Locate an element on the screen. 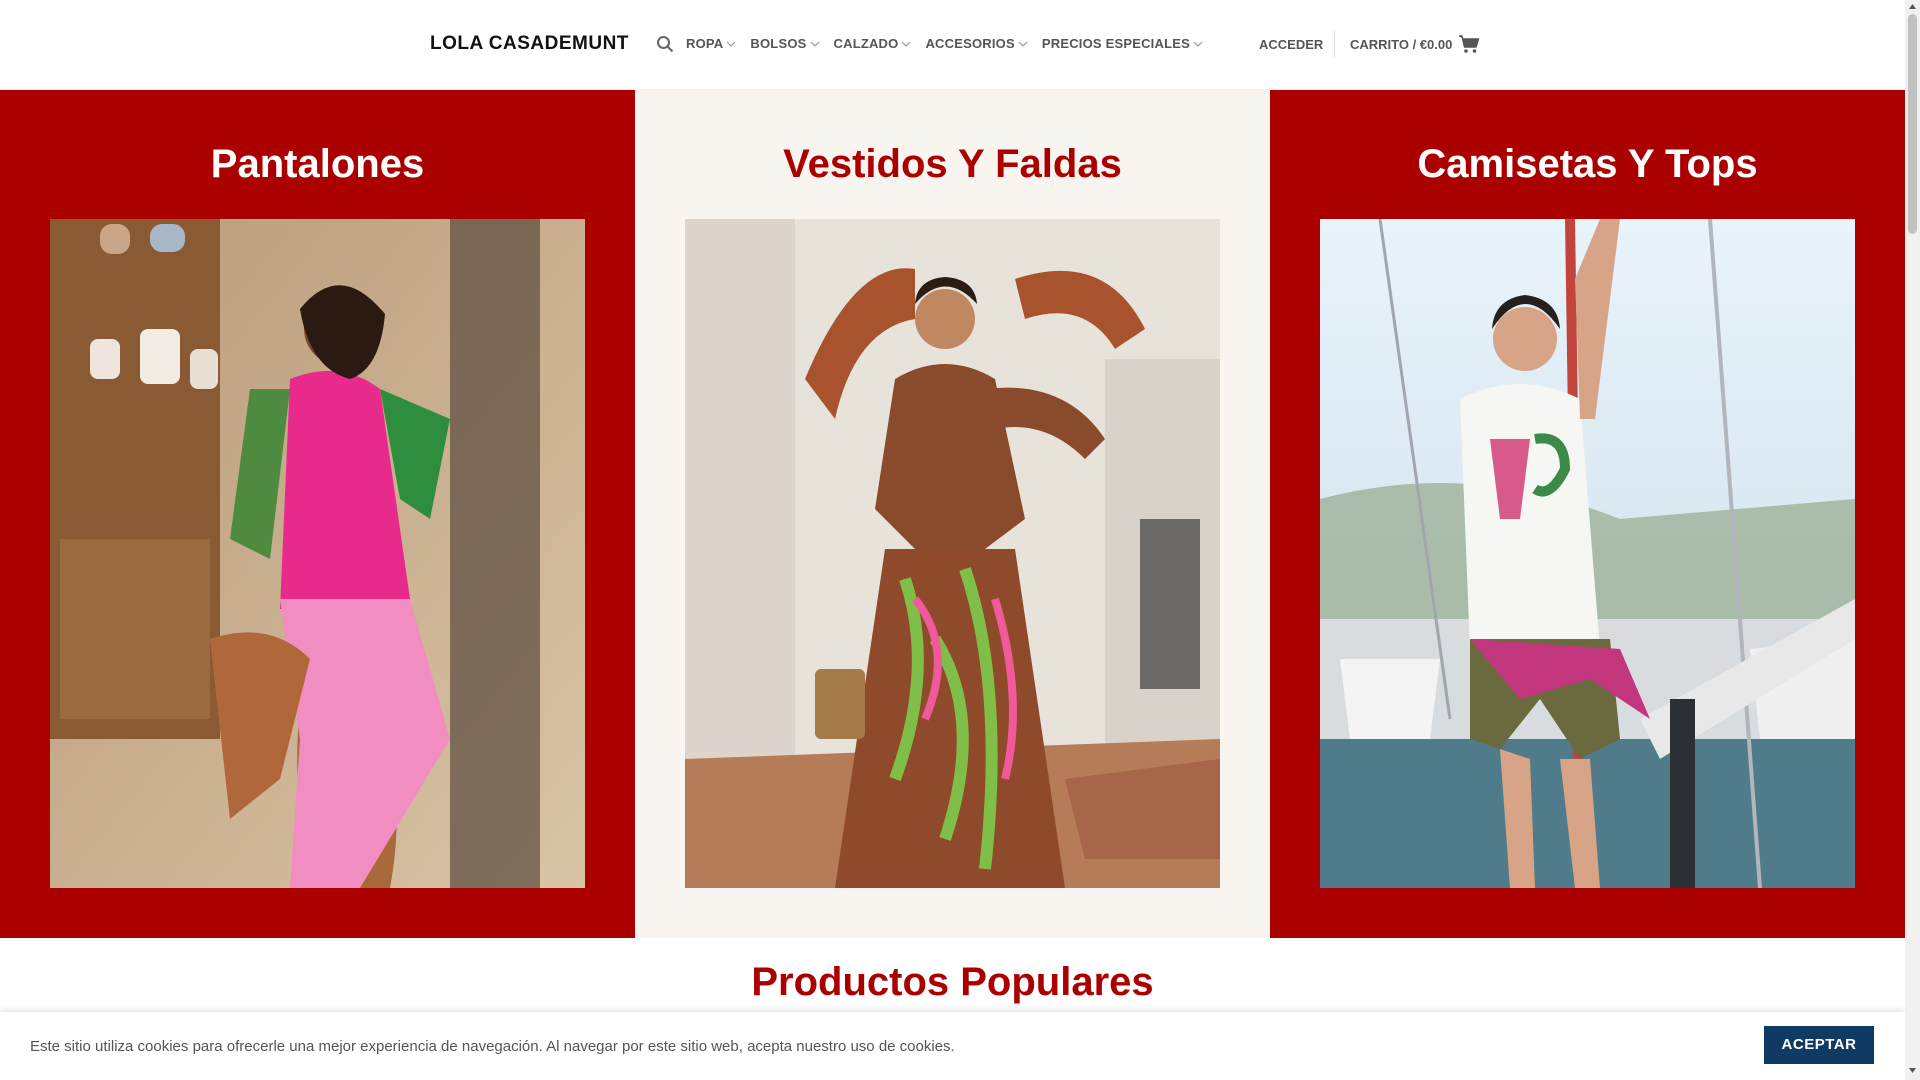 The width and height of the screenshot is (1920, 1080). scroll-up-icon is located at coordinates (1912, 6).